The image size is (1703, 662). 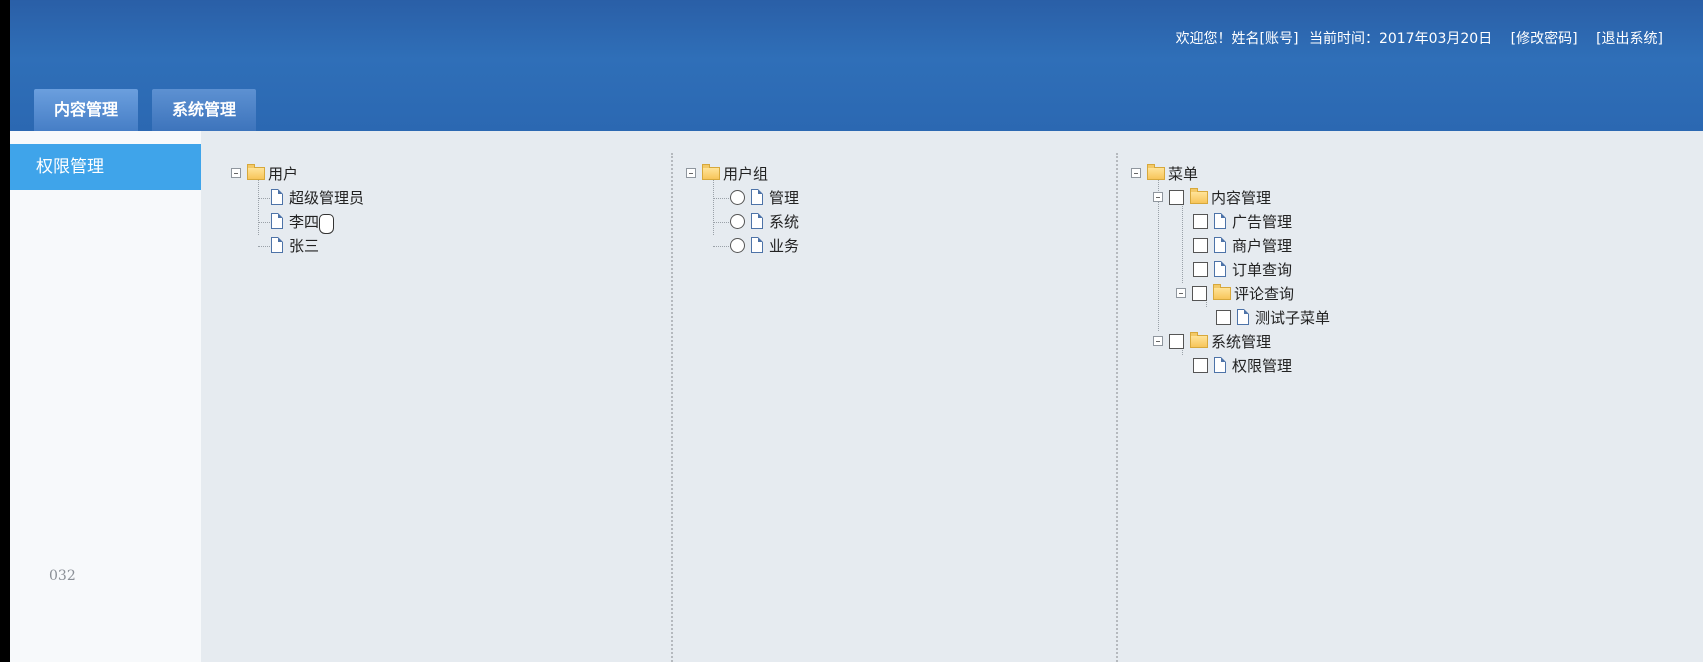 I want to click on tree-node-group: 业务, so click(x=742, y=245).